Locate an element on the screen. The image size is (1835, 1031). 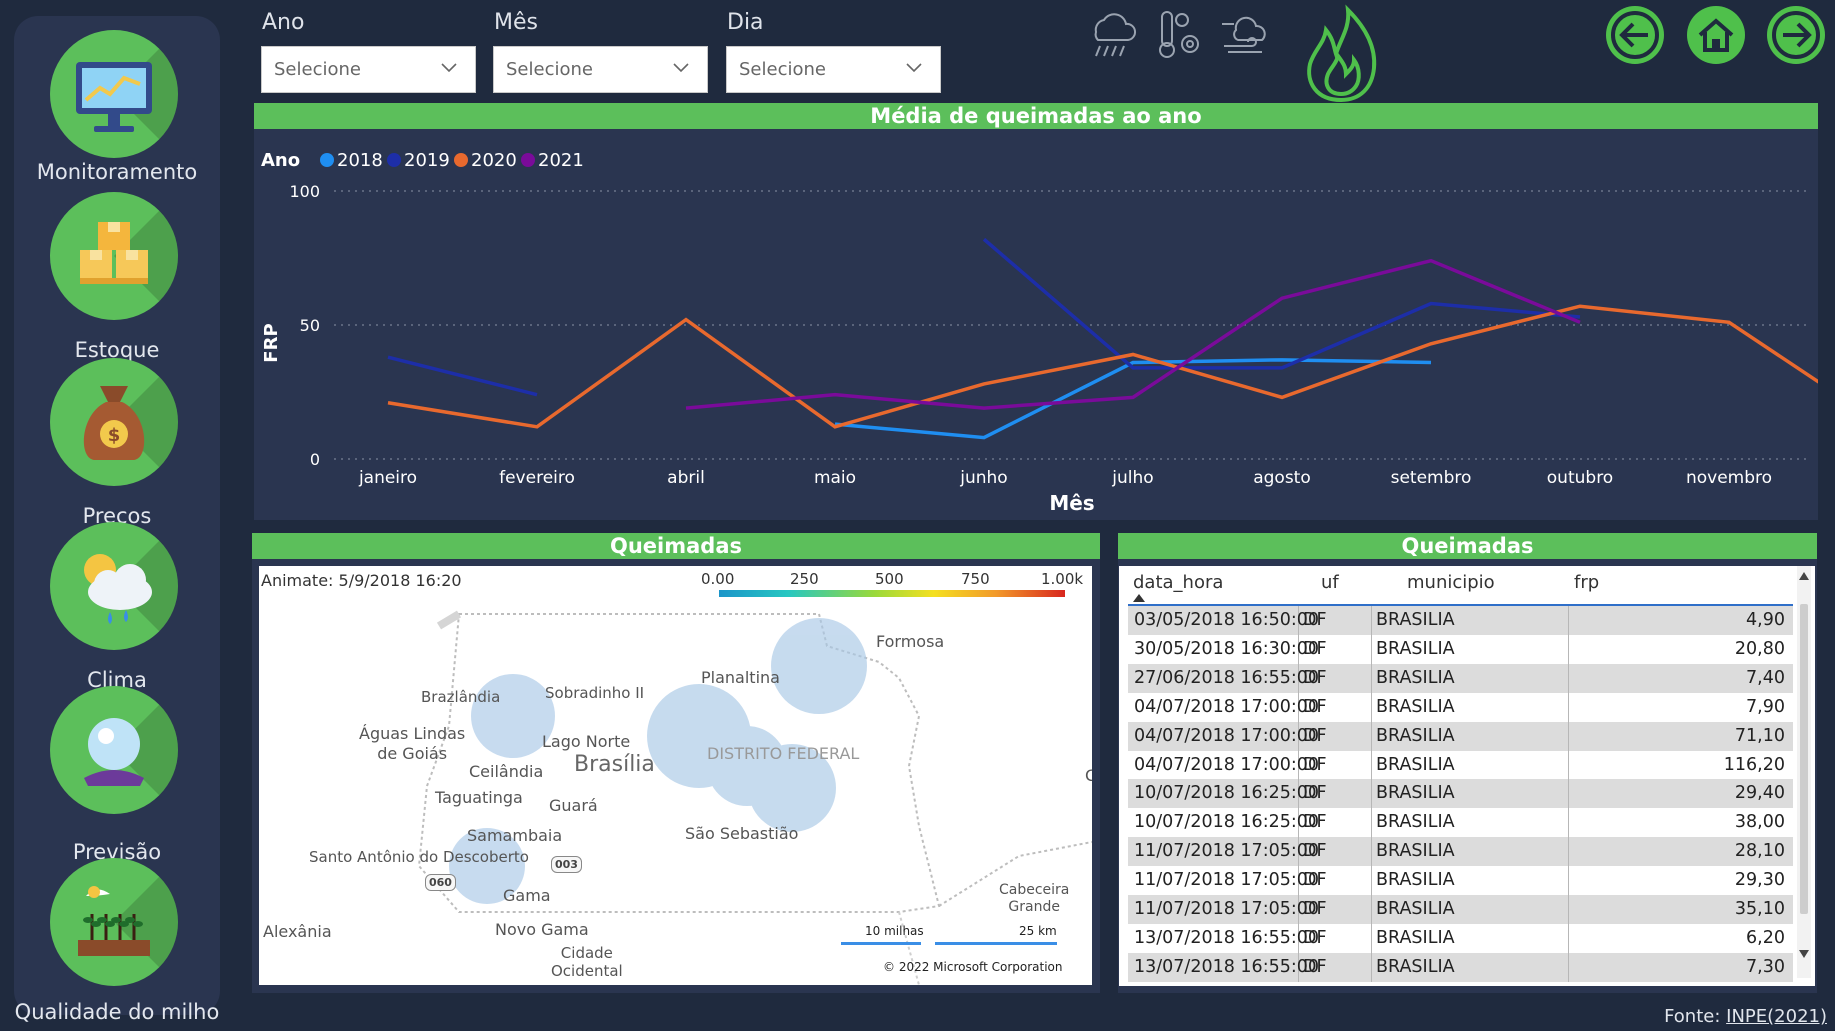
place-label: Brazlândia is located at coordinates (461, 697).